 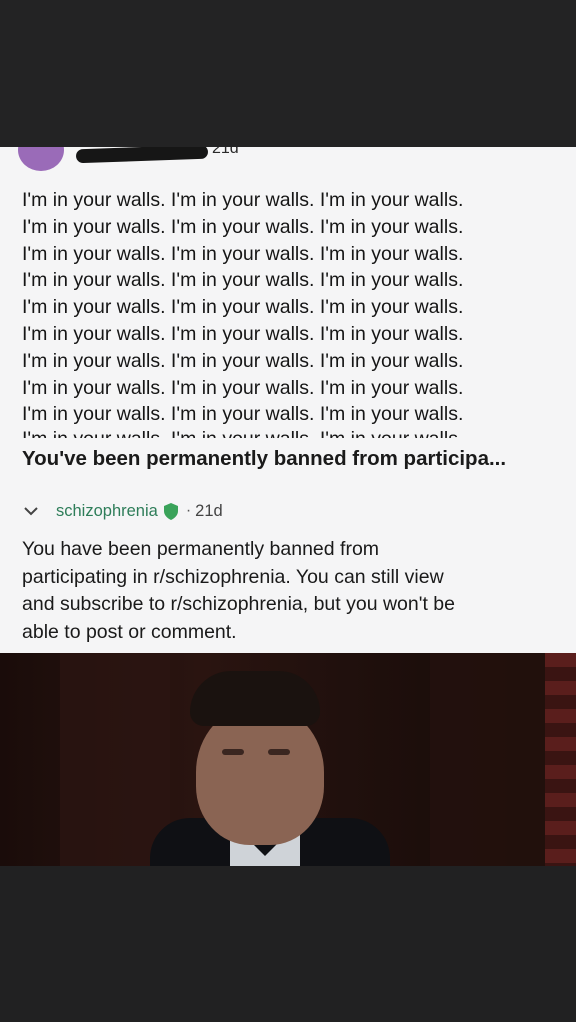 What do you see at coordinates (260, 775) in the screenshot?
I see `person-face` at bounding box center [260, 775].